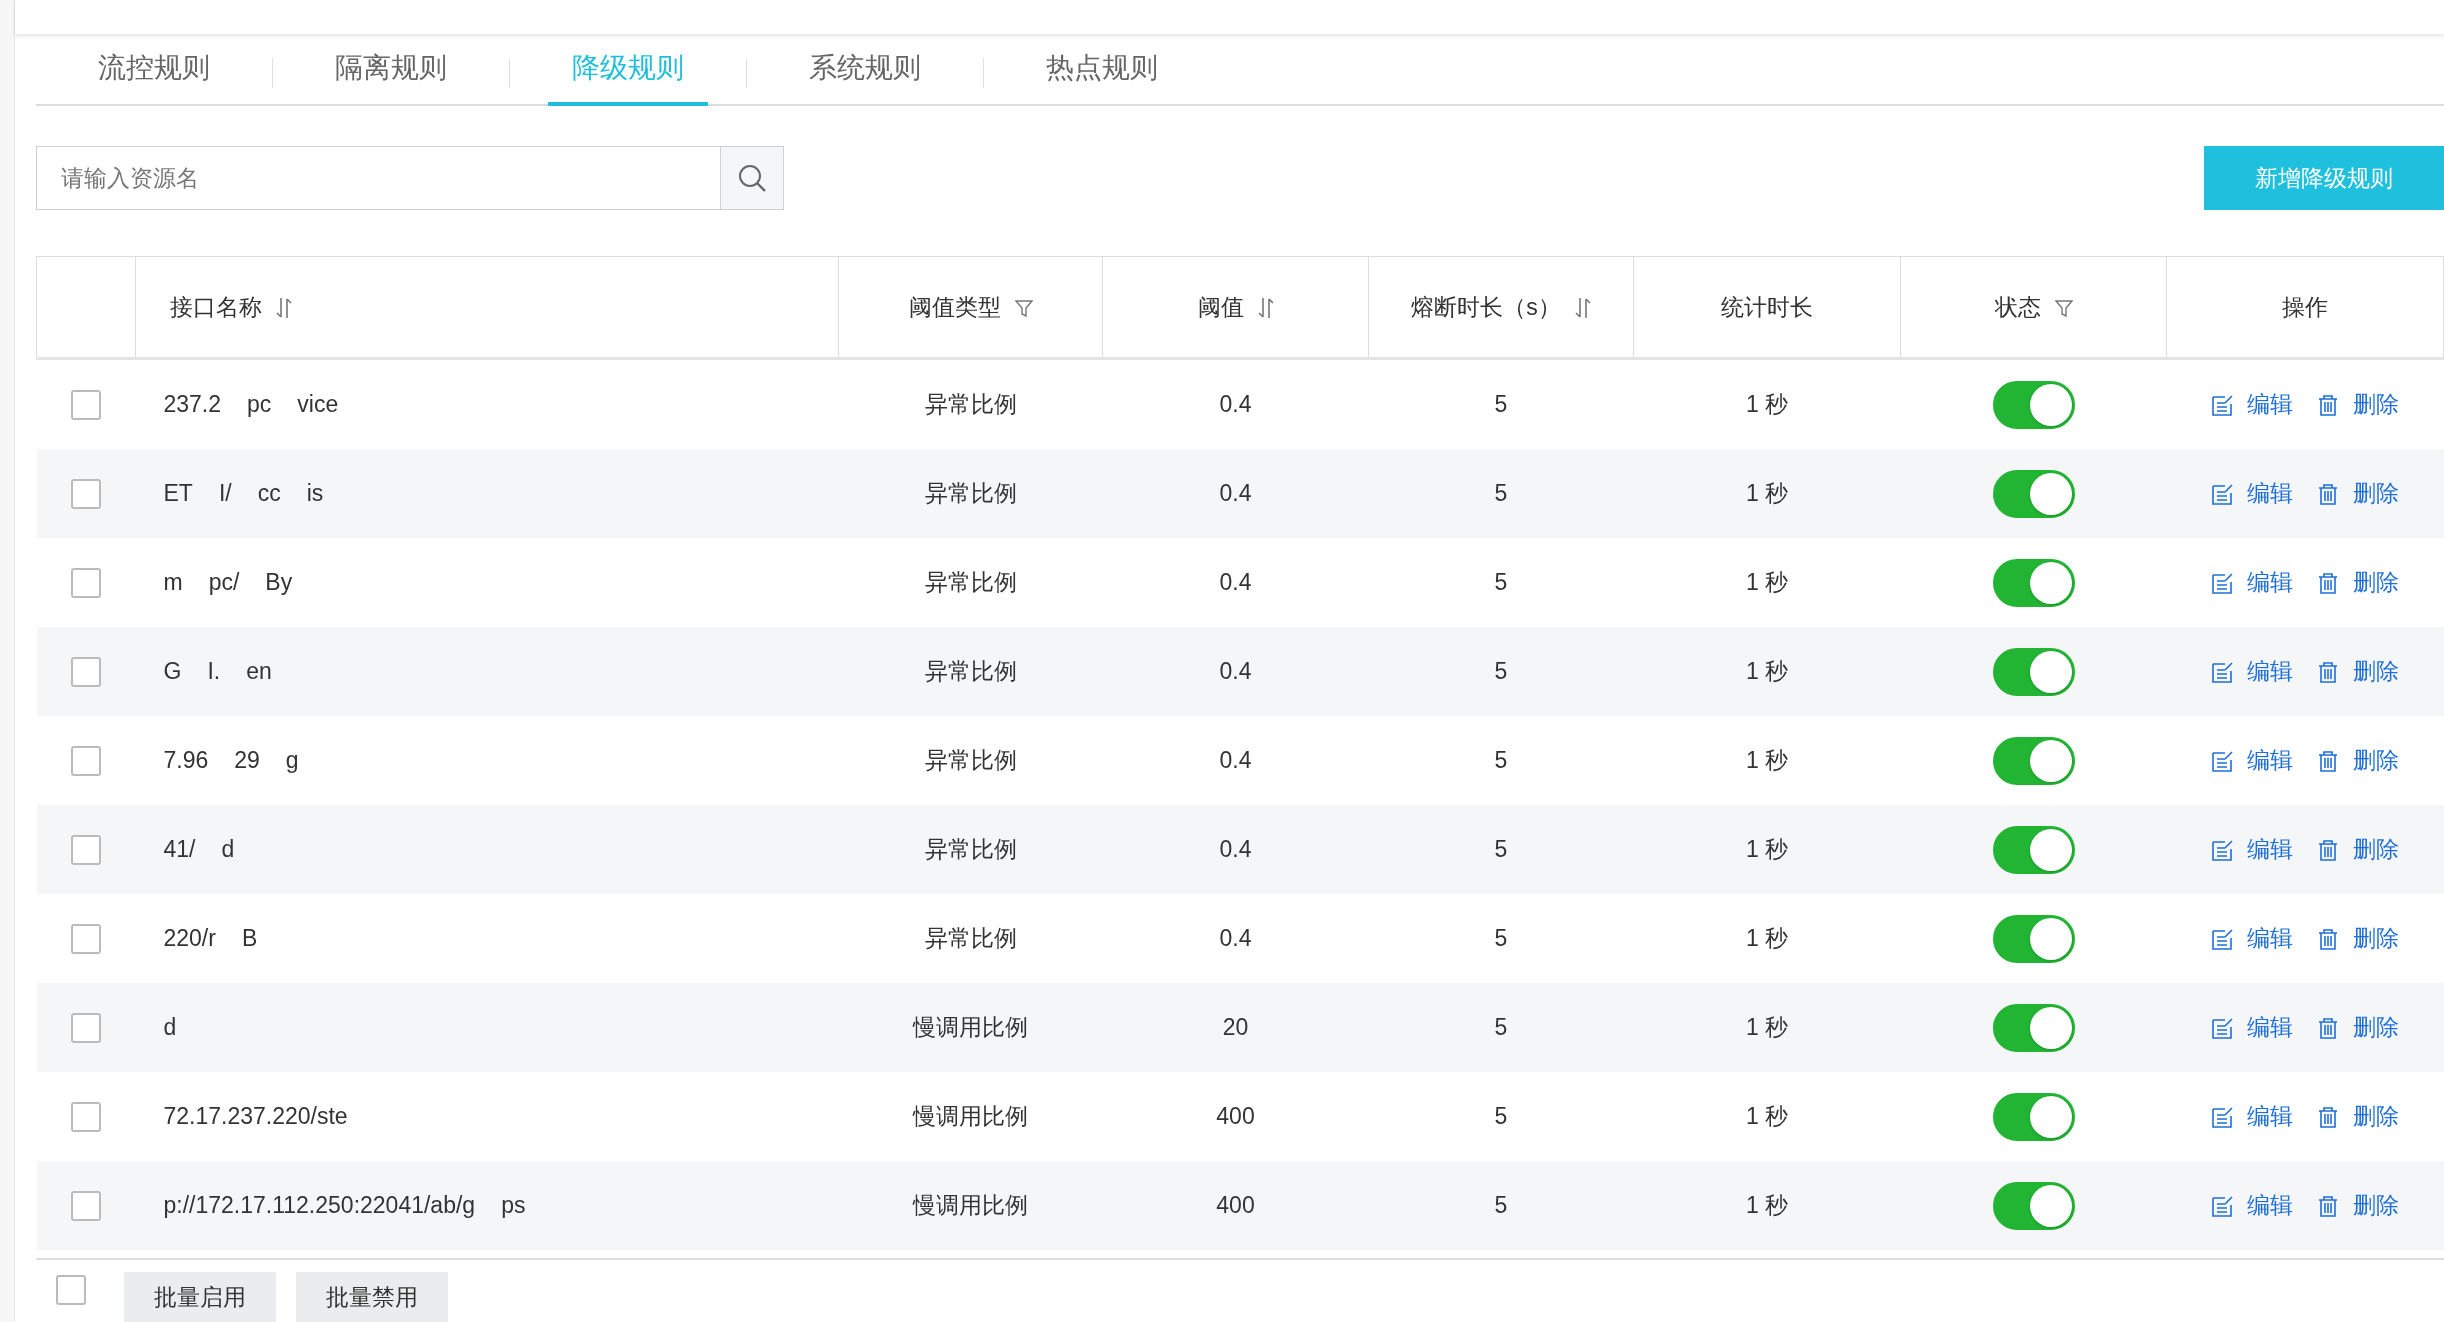  Describe the element at coordinates (865, 70) in the screenshot. I see `tab: 系统规则` at that location.